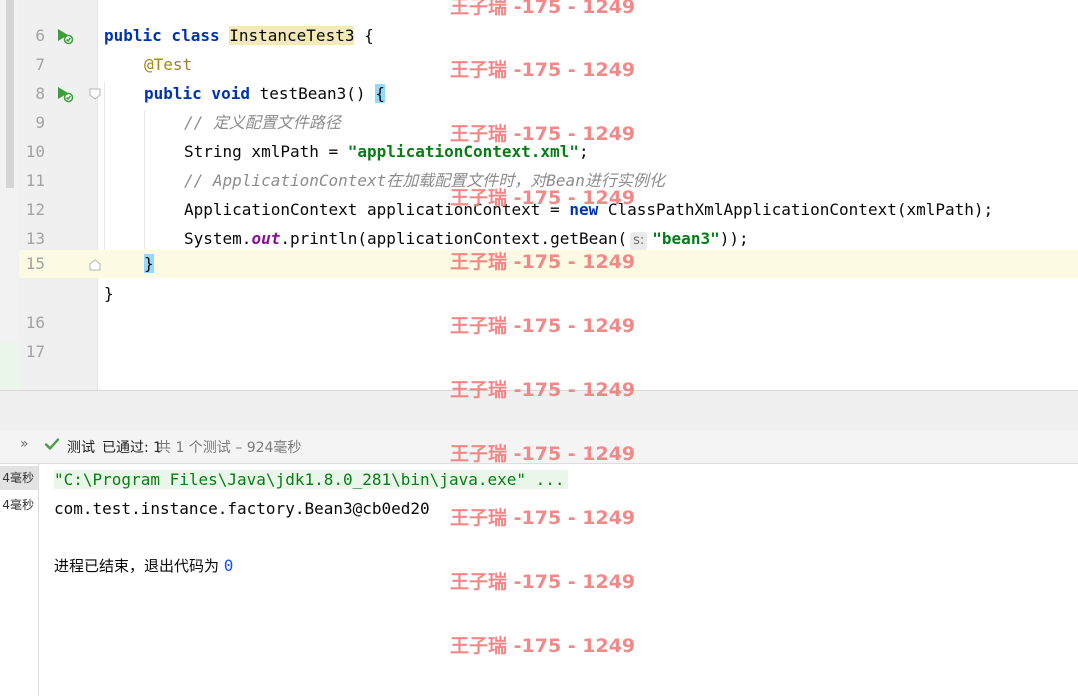 The height and width of the screenshot is (696, 1078). Describe the element at coordinates (65, 94) in the screenshot. I see `run-test-method-icon` at that location.